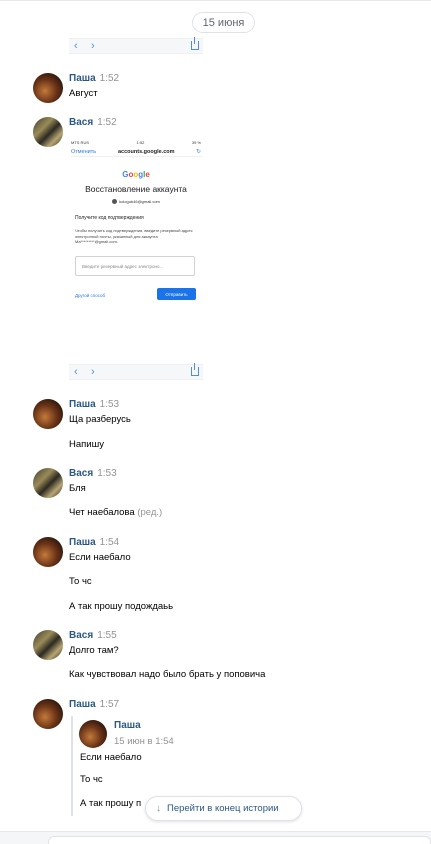 The height and width of the screenshot is (844, 431). What do you see at coordinates (215, 0) in the screenshot?
I see `top-divider` at bounding box center [215, 0].